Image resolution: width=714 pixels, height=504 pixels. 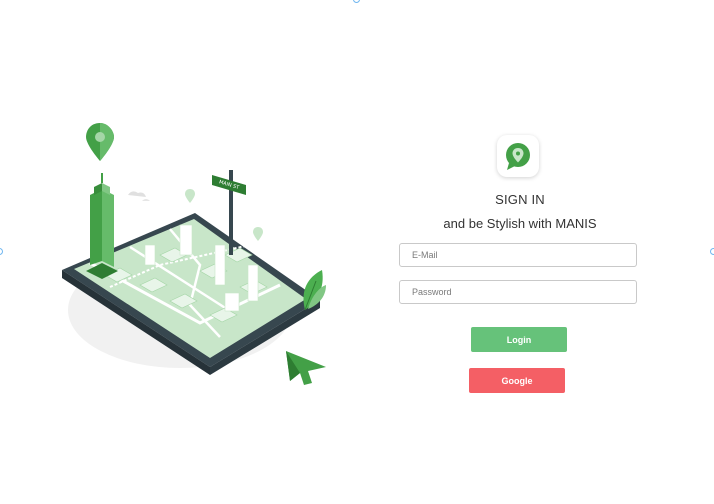 I want to click on google-sign-in-button: Google, so click(x=517, y=380).